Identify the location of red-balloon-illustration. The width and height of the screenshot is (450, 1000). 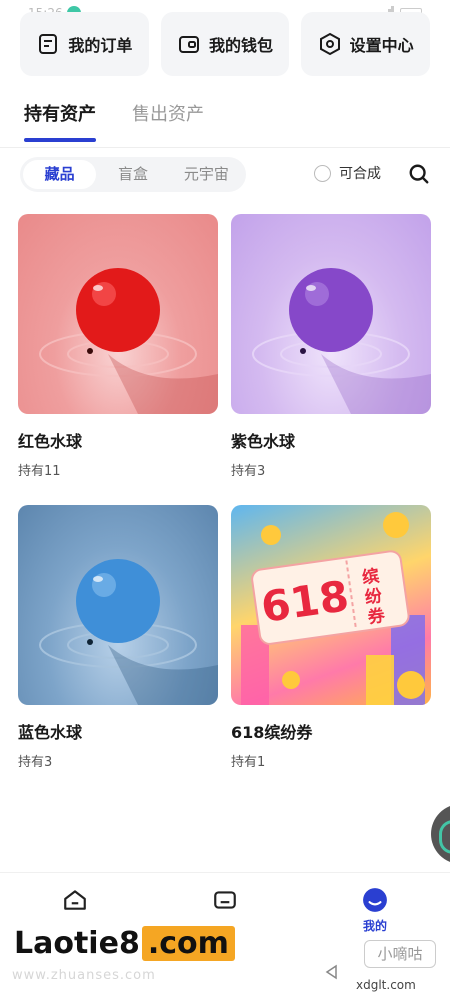
(128, 341).